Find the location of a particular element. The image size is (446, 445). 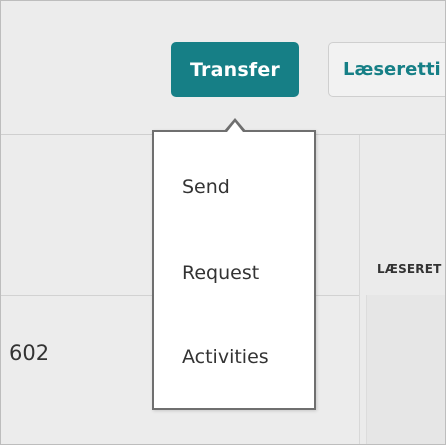

table-cell-value: 602 is located at coordinates (29, 353).